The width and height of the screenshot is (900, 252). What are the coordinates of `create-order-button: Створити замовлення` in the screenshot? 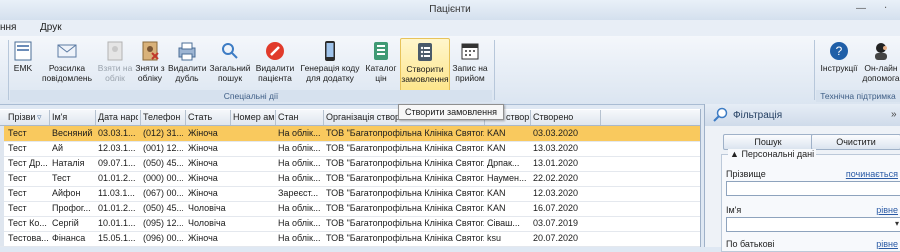 It's located at (425, 65).